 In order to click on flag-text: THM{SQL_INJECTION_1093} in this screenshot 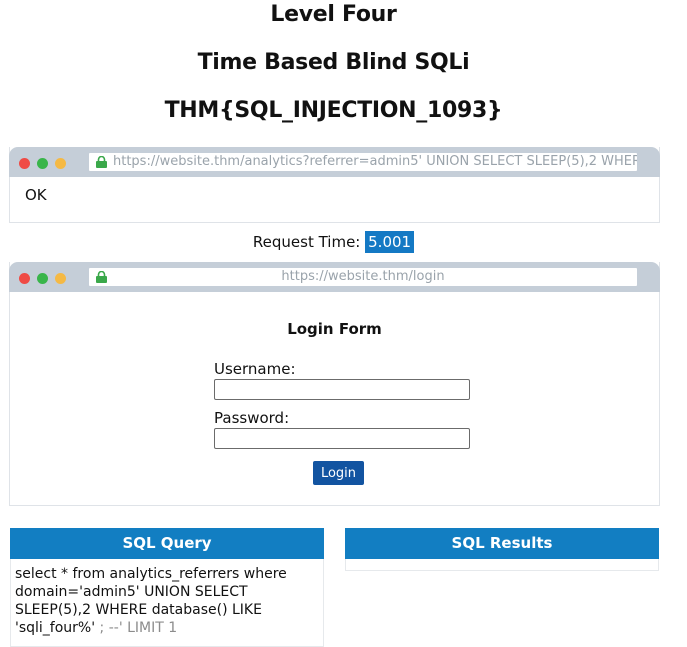, I will do `click(333, 110)`.